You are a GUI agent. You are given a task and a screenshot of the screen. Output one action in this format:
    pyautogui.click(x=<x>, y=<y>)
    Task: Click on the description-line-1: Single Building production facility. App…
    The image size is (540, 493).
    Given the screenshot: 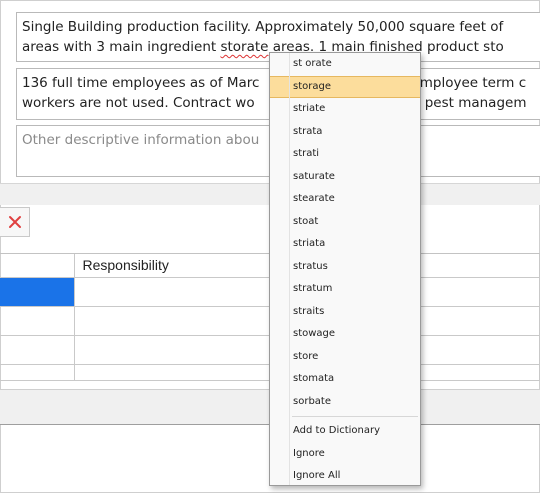 What is the action you would take?
    pyautogui.click(x=263, y=27)
    